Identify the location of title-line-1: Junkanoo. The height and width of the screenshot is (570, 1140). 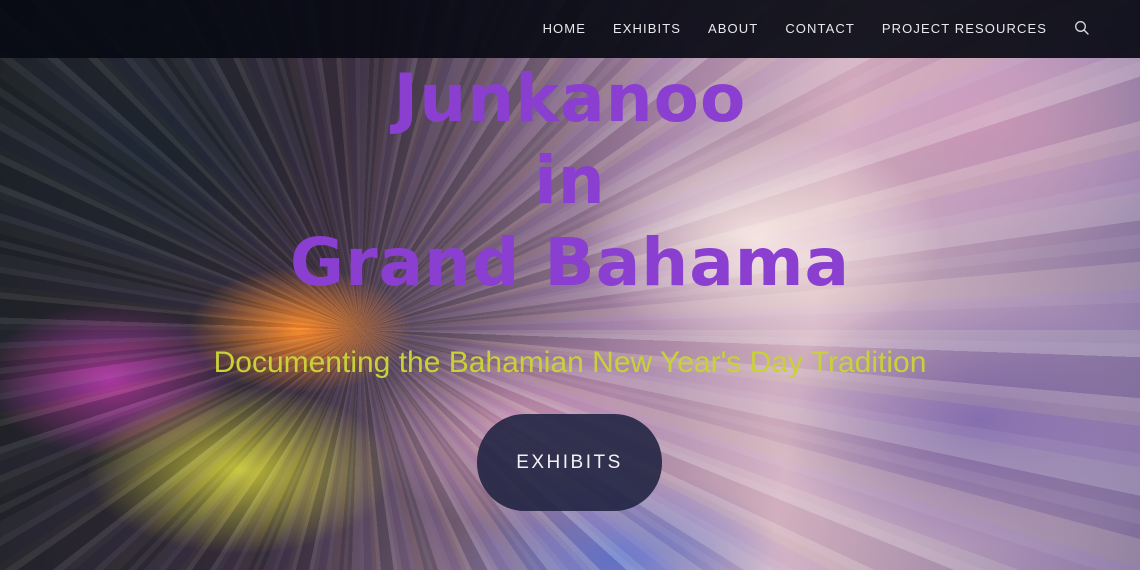
(570, 98).